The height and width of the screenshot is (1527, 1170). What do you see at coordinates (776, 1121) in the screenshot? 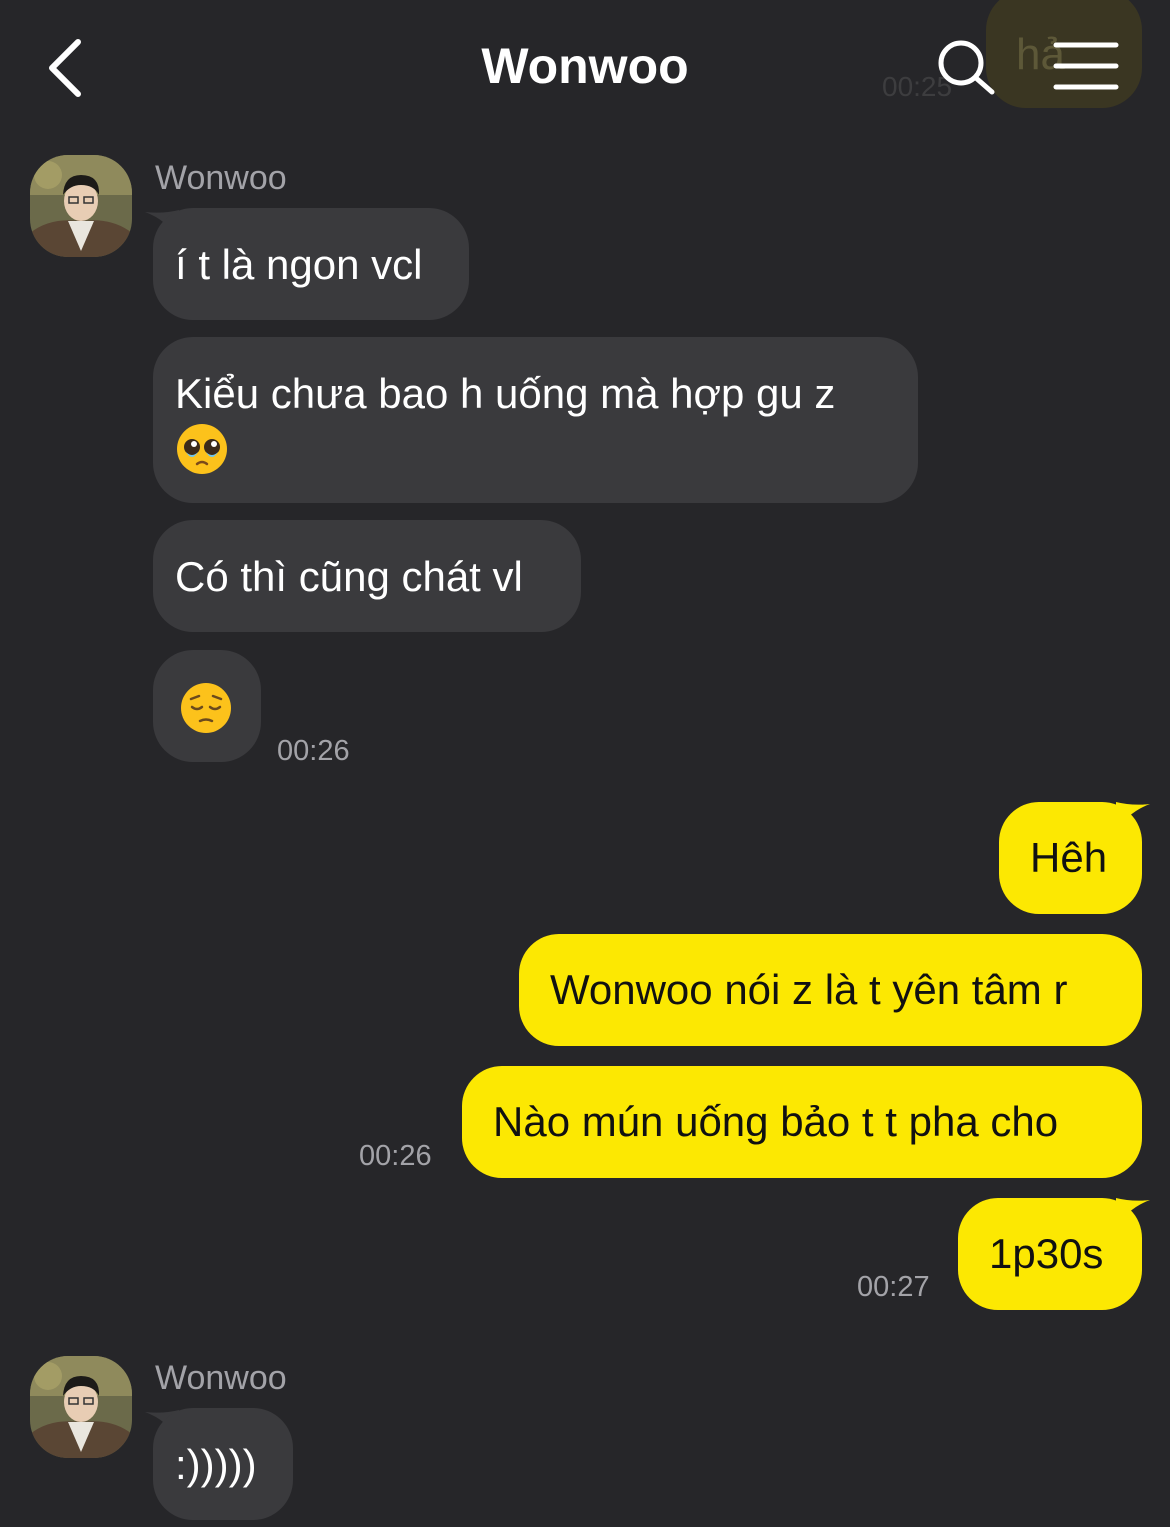
I see `message-text: Nào mún uống bảo t t pha cho` at bounding box center [776, 1121].